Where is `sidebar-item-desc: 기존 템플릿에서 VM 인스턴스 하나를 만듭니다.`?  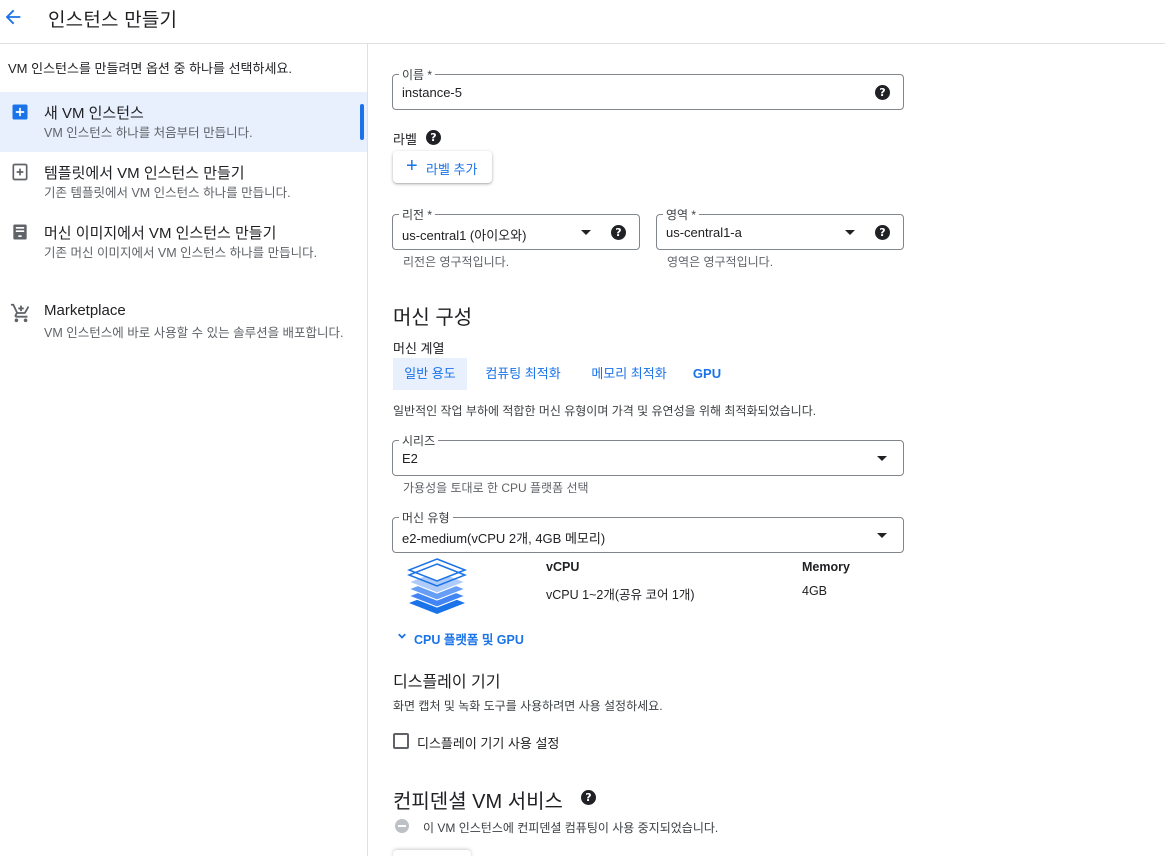
sidebar-item-desc: 기존 템플릿에서 VM 인스턴스 하나를 만듭니다. is located at coordinates (167, 193).